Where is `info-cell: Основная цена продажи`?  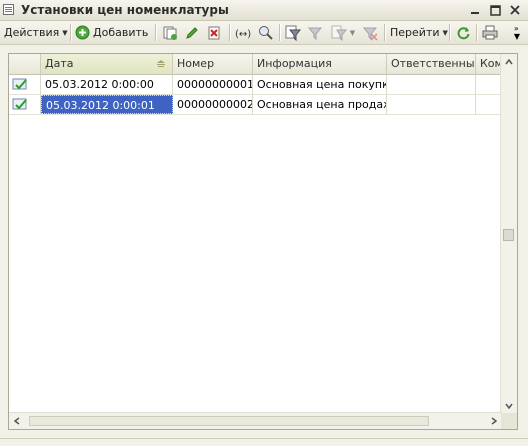 info-cell: Основная цена продажи is located at coordinates (320, 104).